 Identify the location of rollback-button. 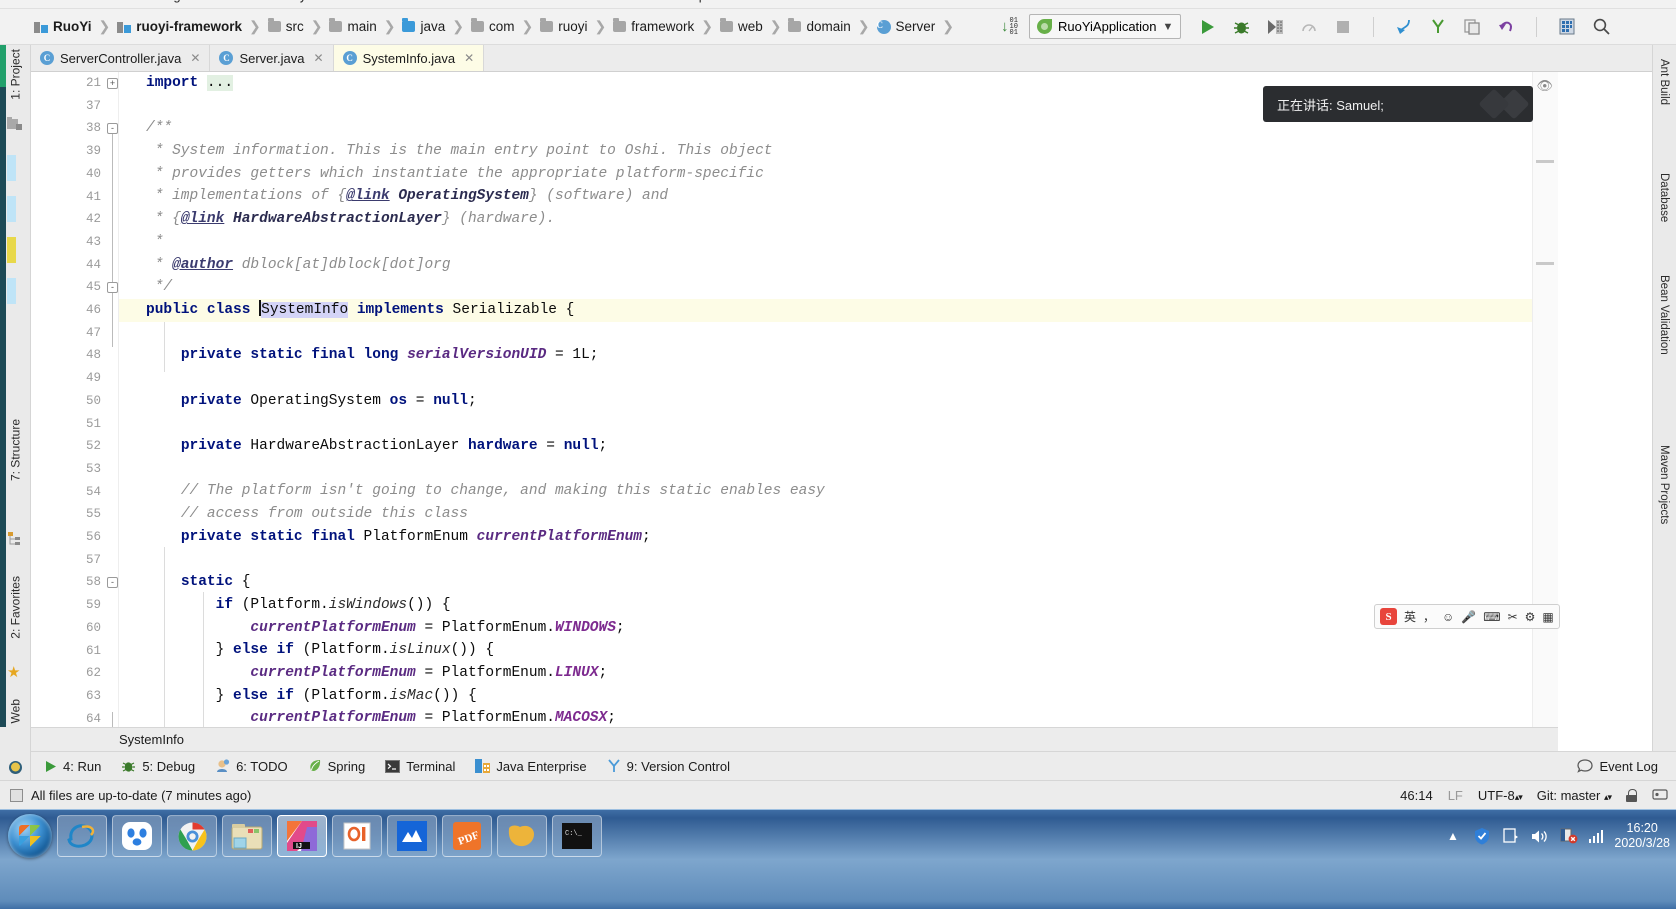
(1506, 27).